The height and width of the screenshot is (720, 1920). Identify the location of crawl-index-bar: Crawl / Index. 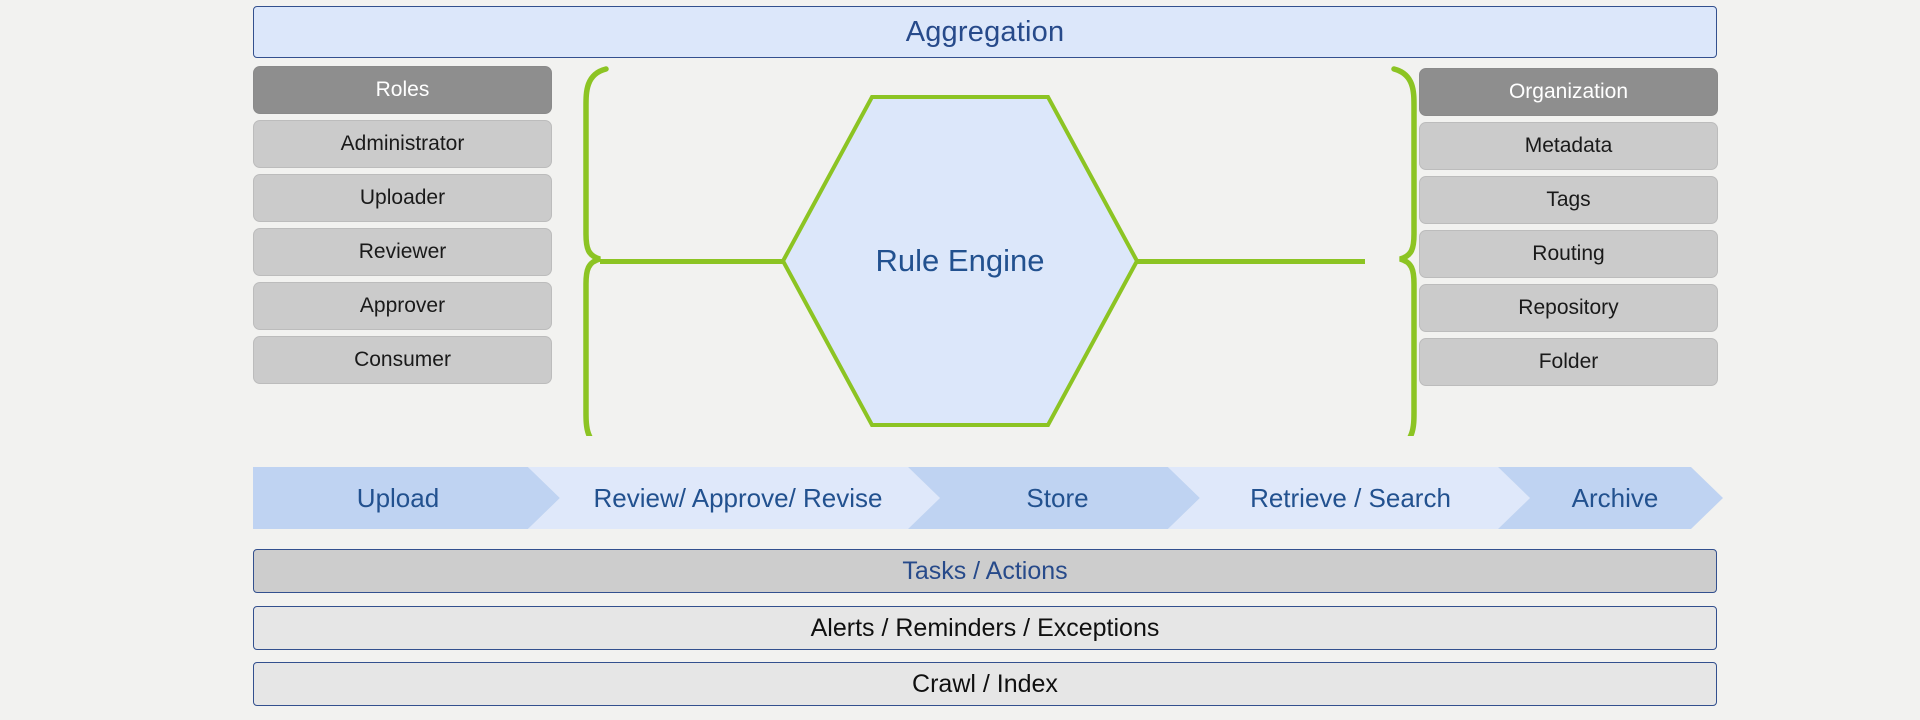
(985, 684).